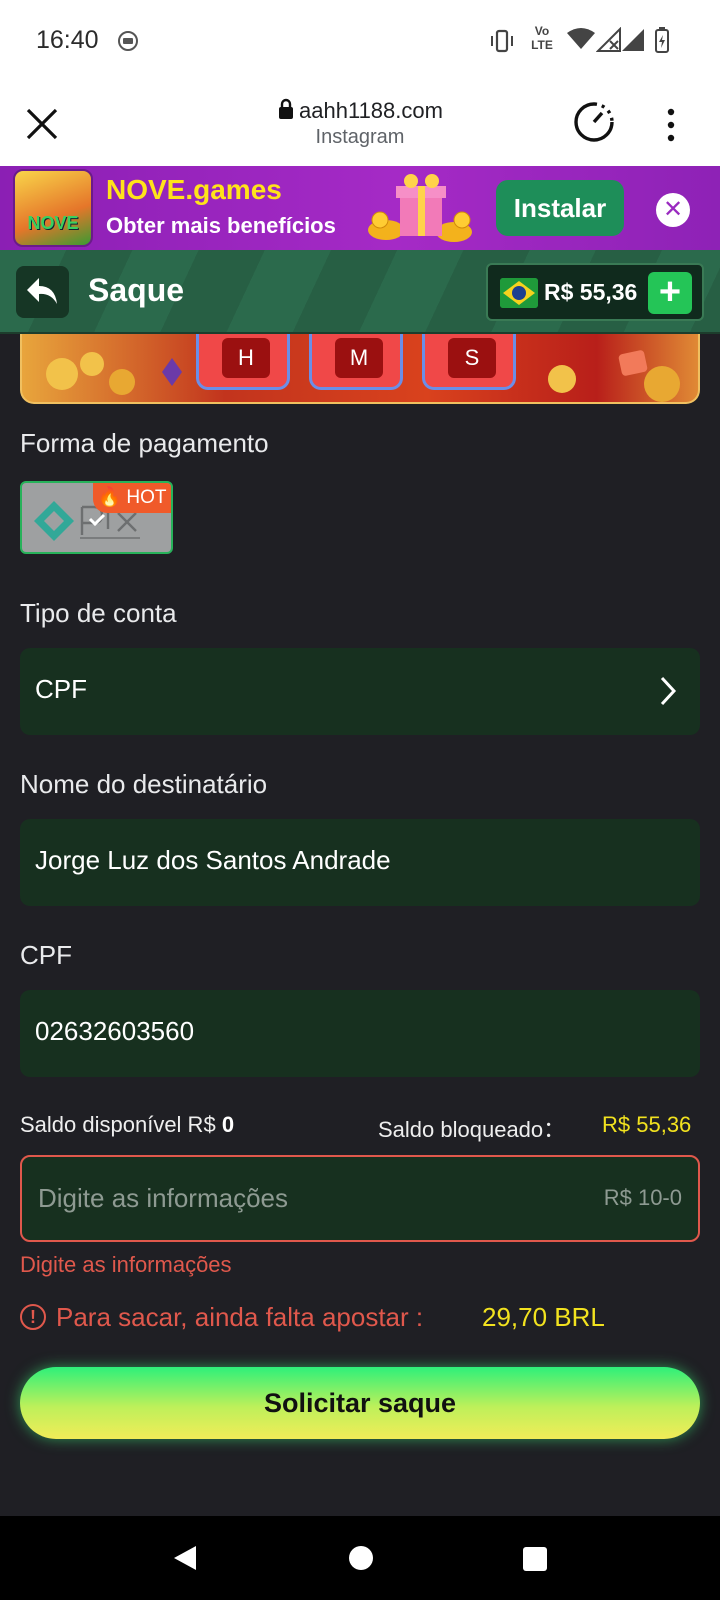  I want to click on wifi-icon, so click(581, 38).